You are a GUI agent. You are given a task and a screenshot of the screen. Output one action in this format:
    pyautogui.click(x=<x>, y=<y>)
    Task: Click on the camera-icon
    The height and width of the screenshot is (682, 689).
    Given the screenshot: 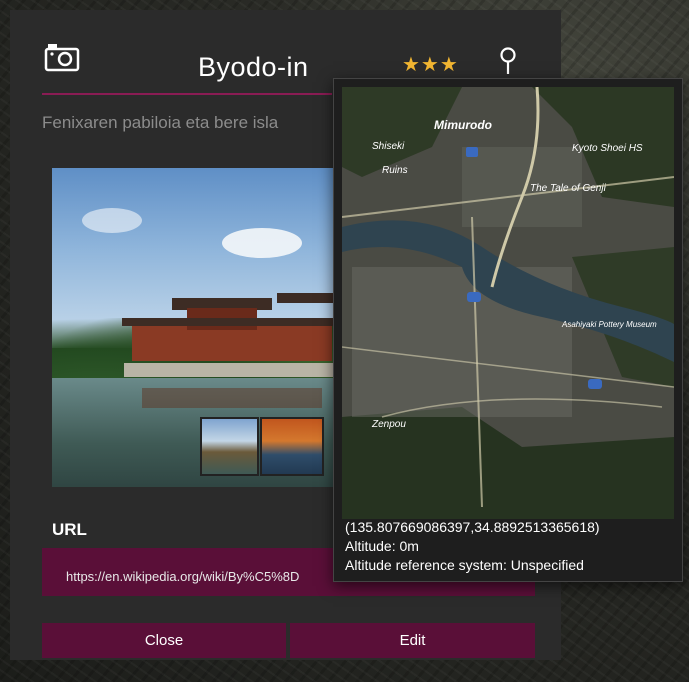 What is the action you would take?
    pyautogui.click(x=62, y=57)
    